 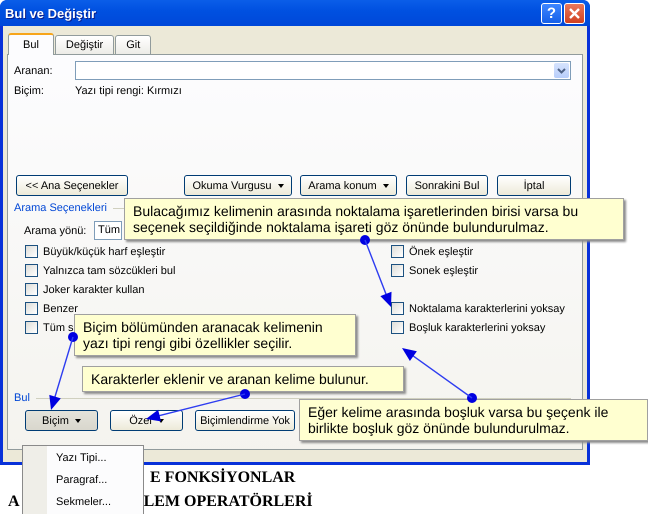 I want to click on callout: Biçim bölümünden aranacak kelimenin yazı tipi rengi gibi özellikler seçilir., so click(x=215, y=335).